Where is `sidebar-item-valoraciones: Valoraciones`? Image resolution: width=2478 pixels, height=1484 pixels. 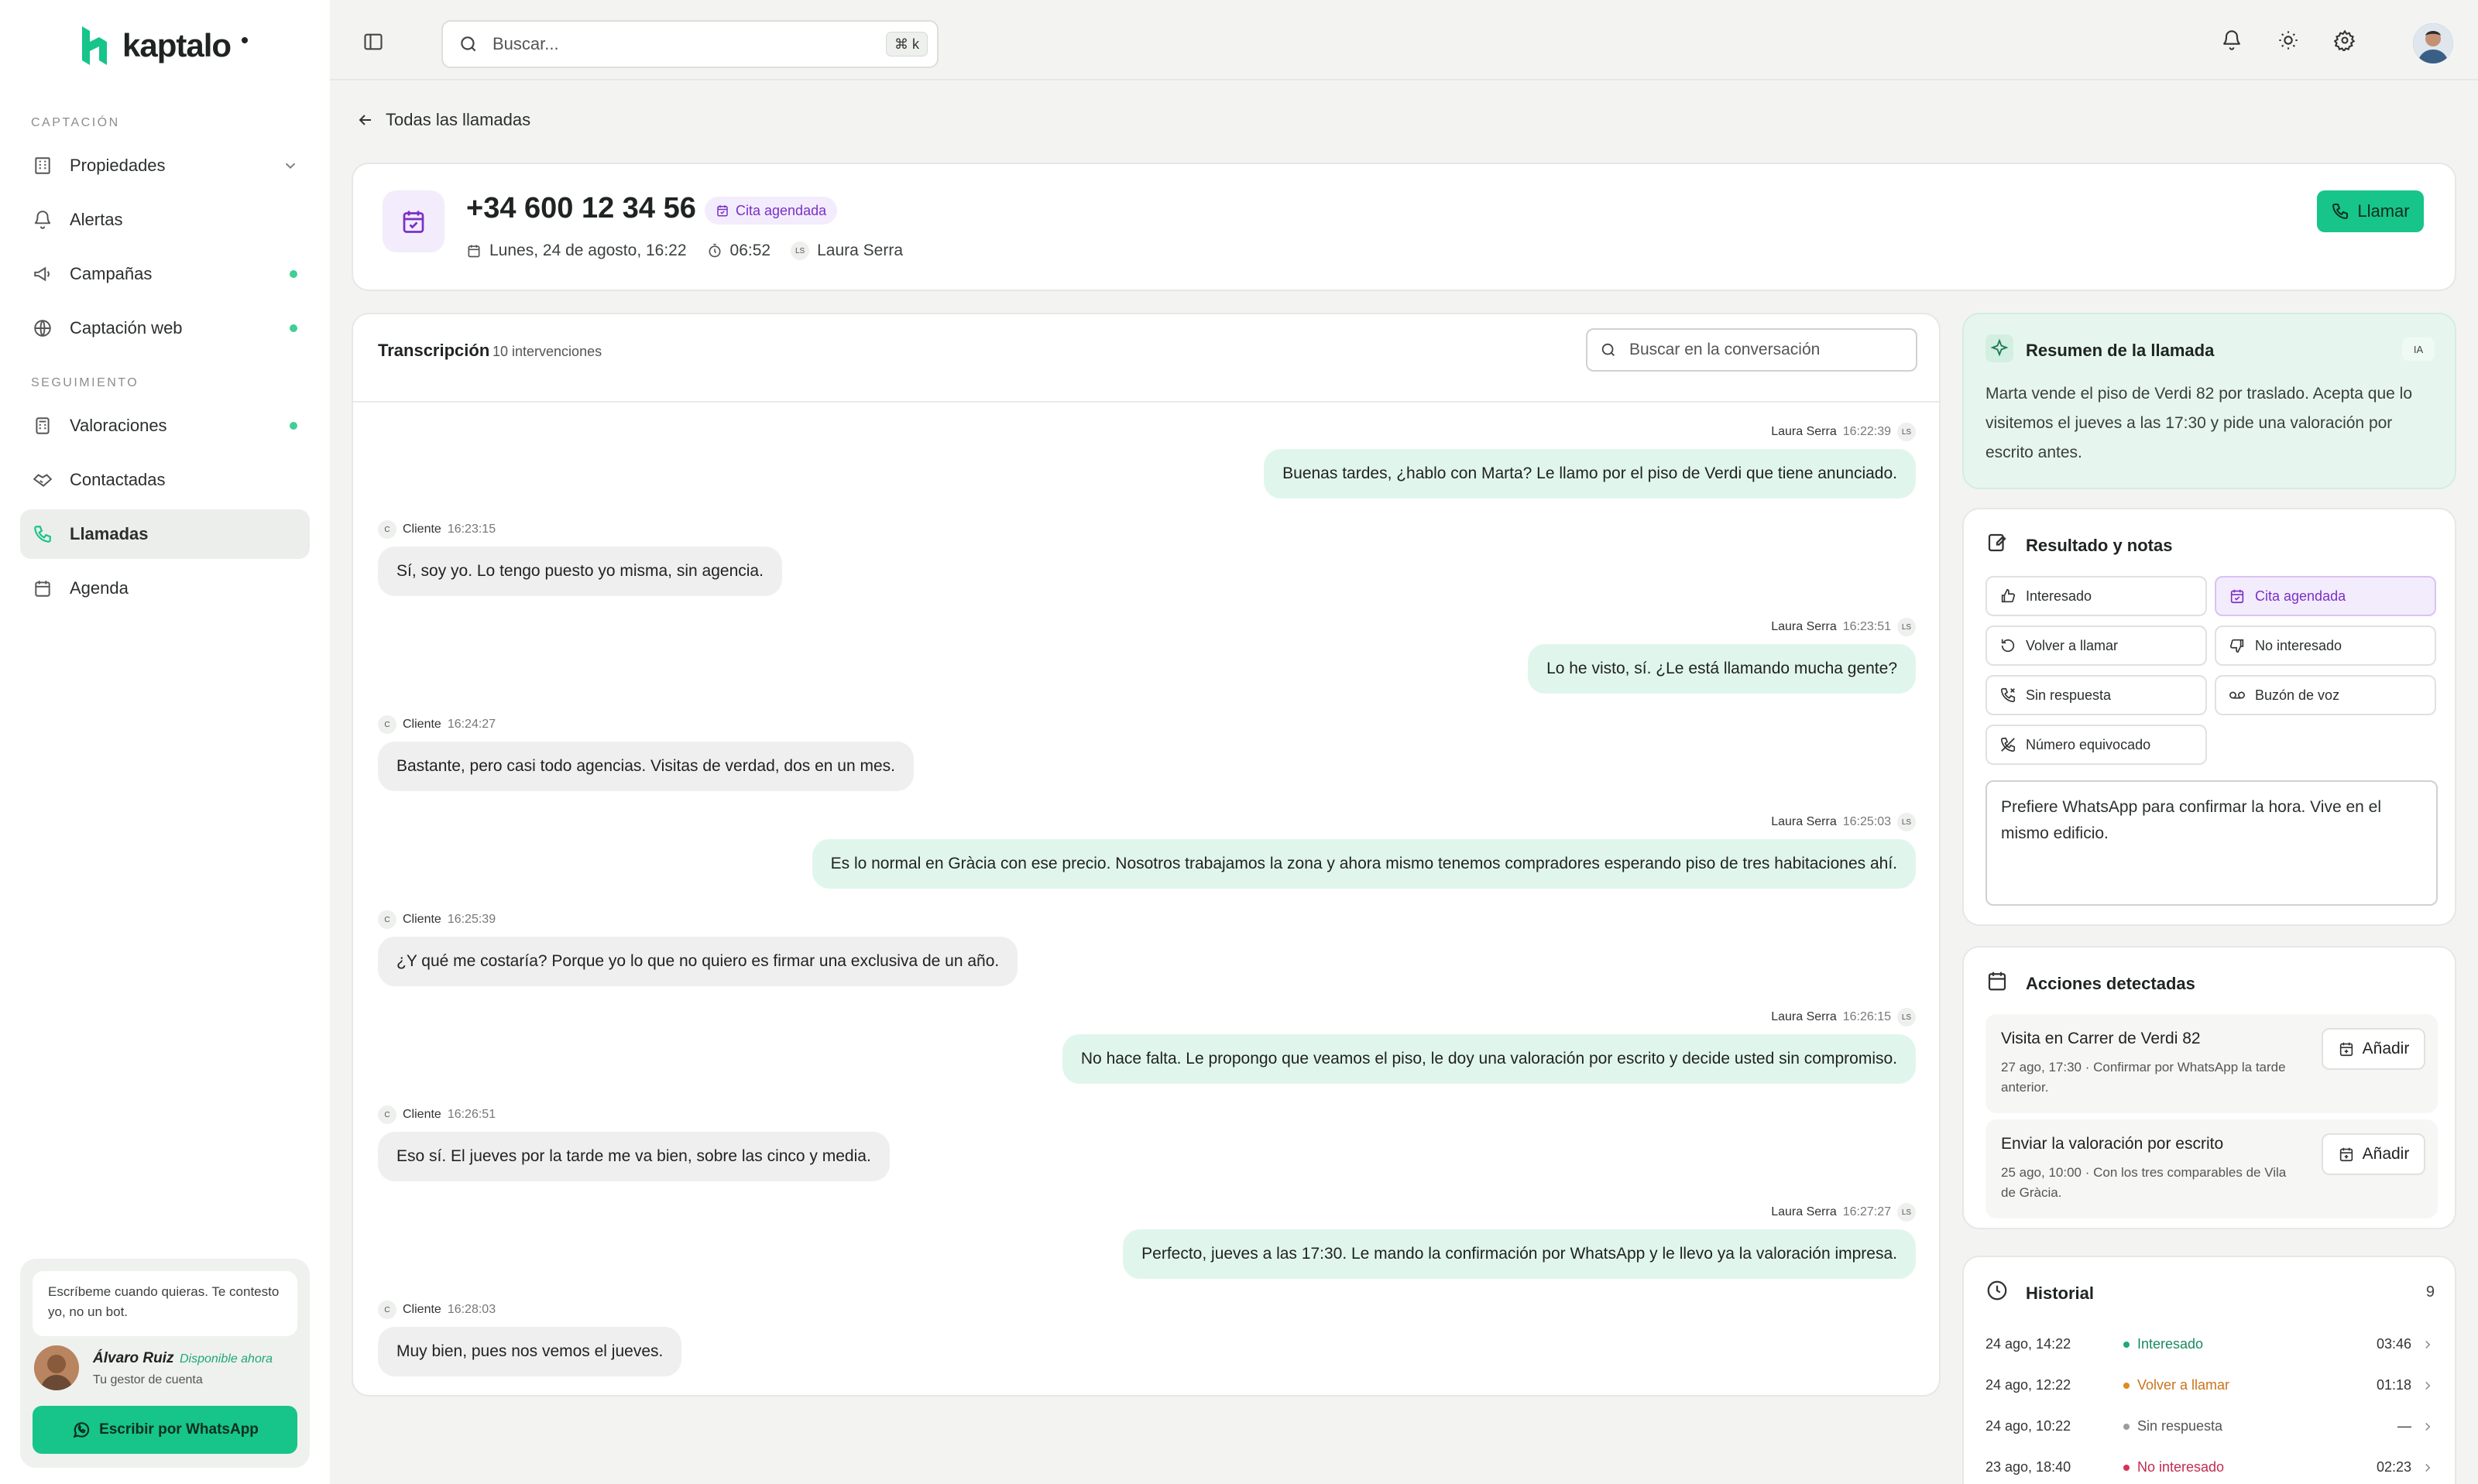
sidebar-item-valoraciones: Valoraciones is located at coordinates (165, 426).